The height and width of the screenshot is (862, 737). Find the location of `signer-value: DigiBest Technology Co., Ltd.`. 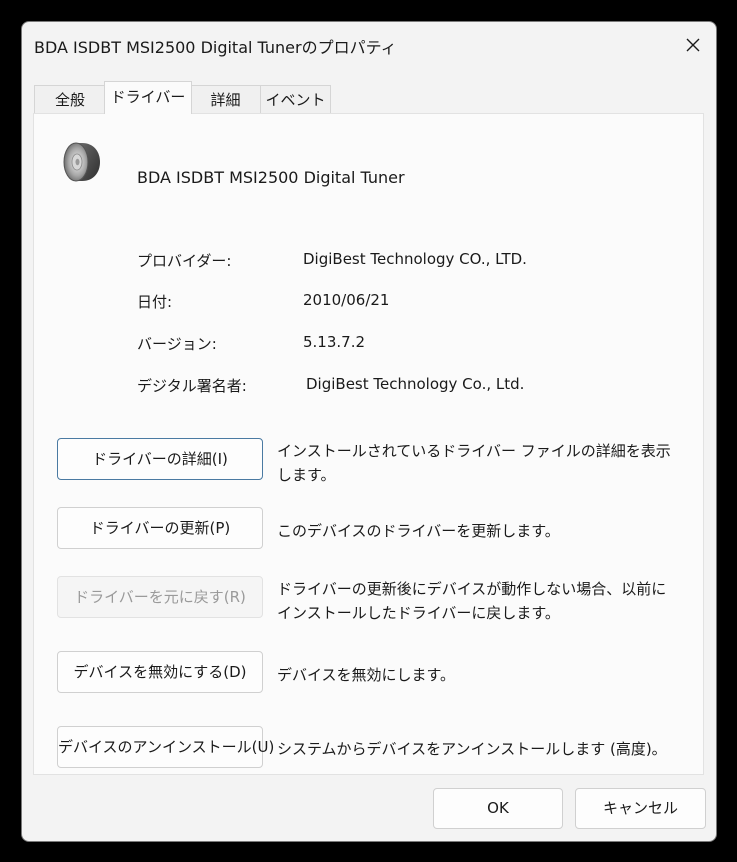

signer-value: DigiBest Technology Co., Ltd. is located at coordinates (415, 384).